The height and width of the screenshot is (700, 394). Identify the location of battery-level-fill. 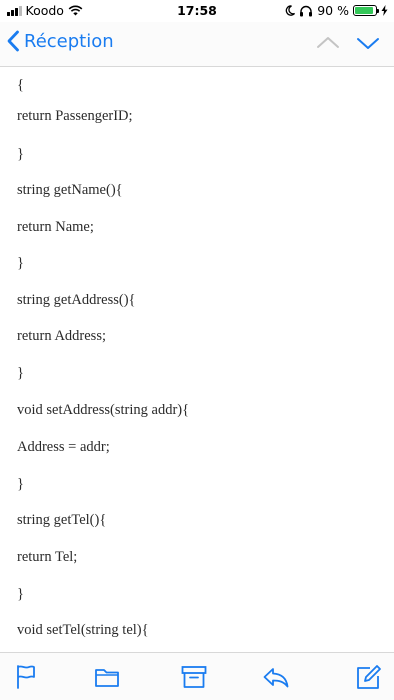
(364, 10).